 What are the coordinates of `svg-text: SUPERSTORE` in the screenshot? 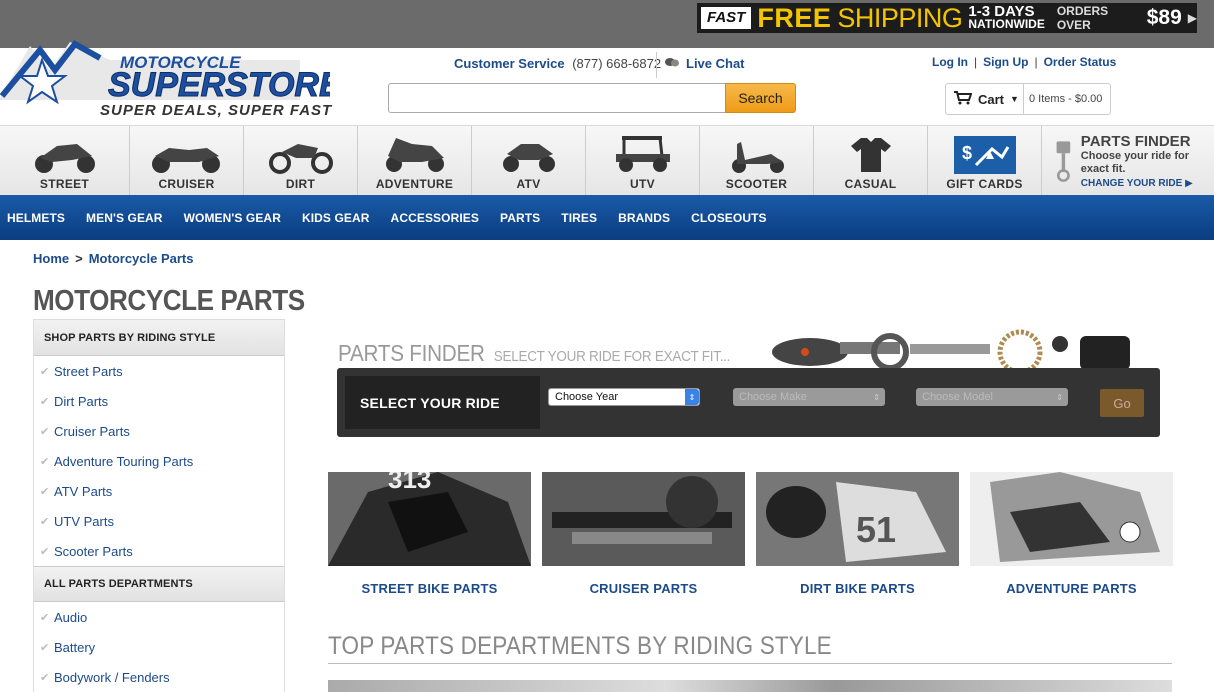 It's located at (219, 85).